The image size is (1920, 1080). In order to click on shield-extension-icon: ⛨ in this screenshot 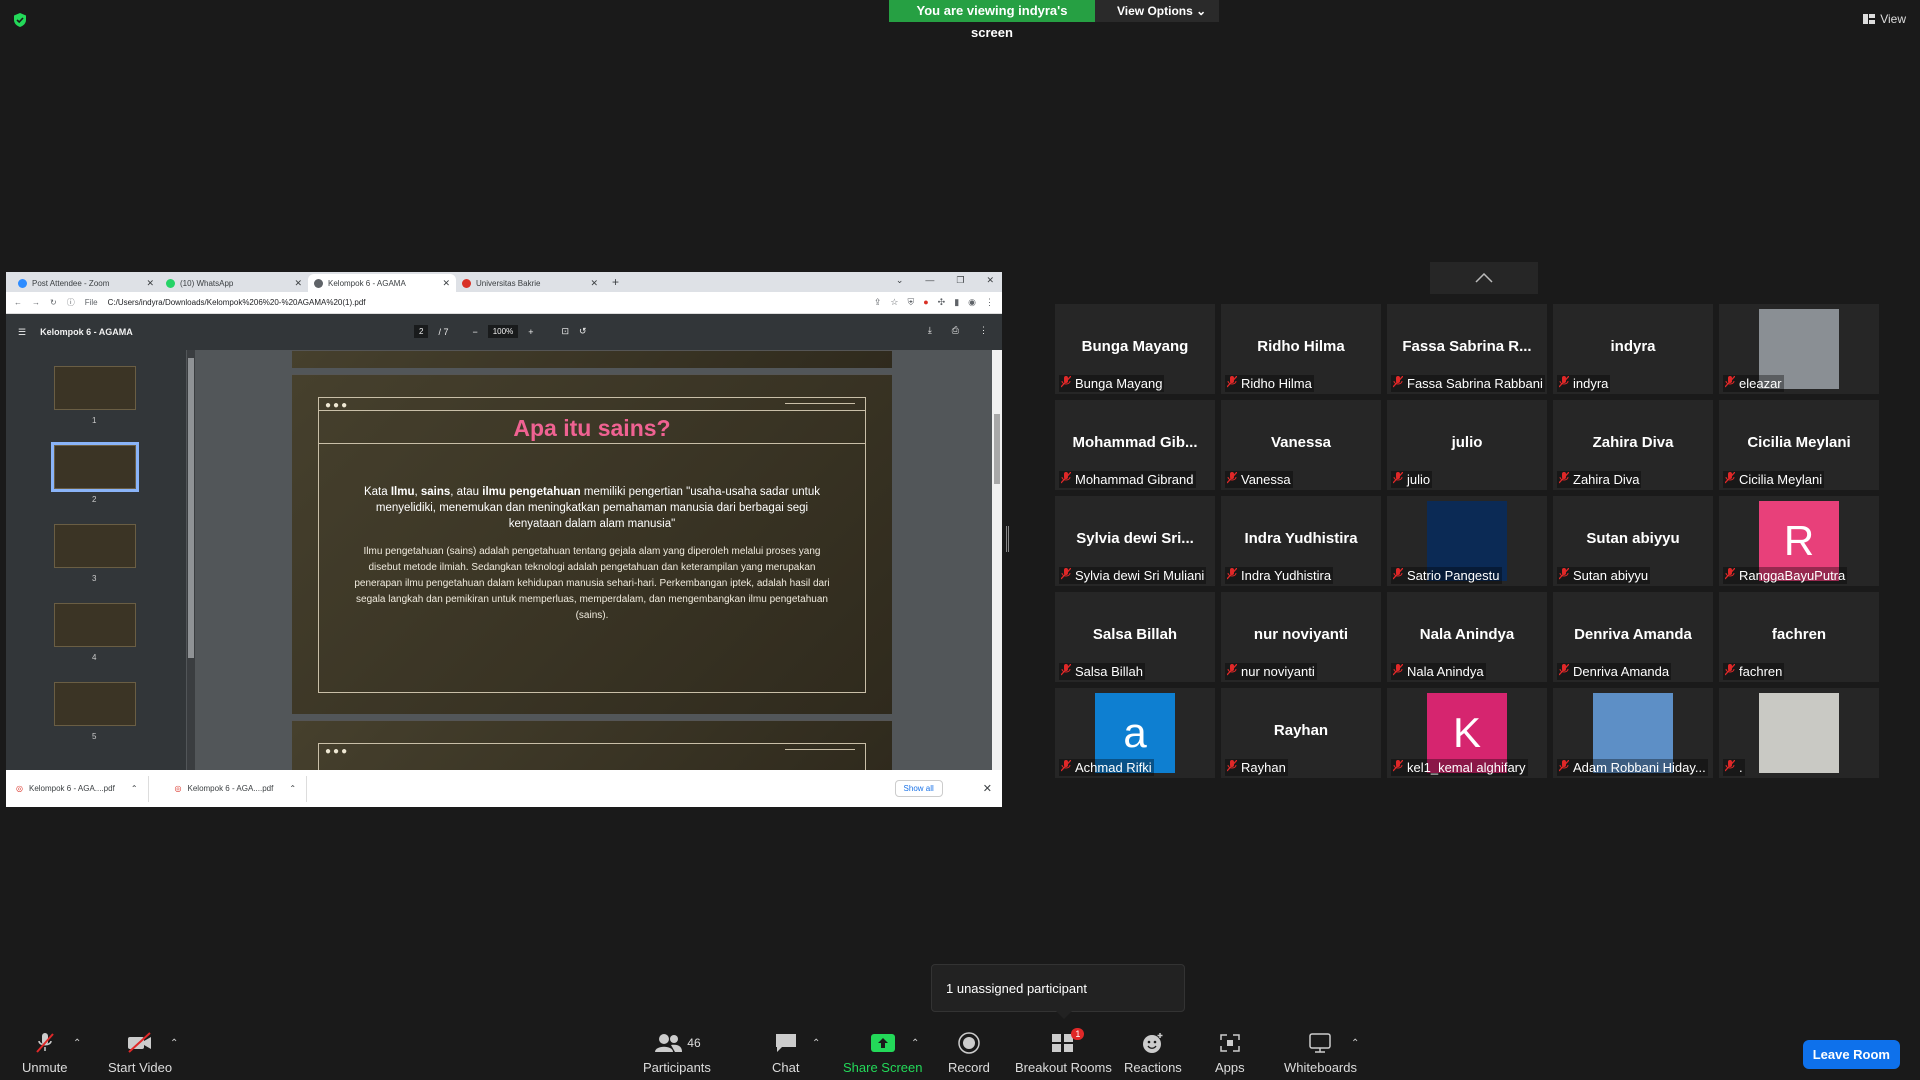, I will do `click(910, 302)`.